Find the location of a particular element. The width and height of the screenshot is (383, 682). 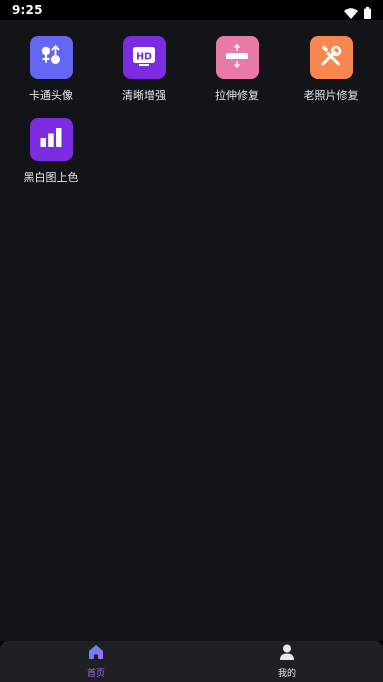

tool-bw-colorize: 黑白图上色 is located at coordinates (51, 151).